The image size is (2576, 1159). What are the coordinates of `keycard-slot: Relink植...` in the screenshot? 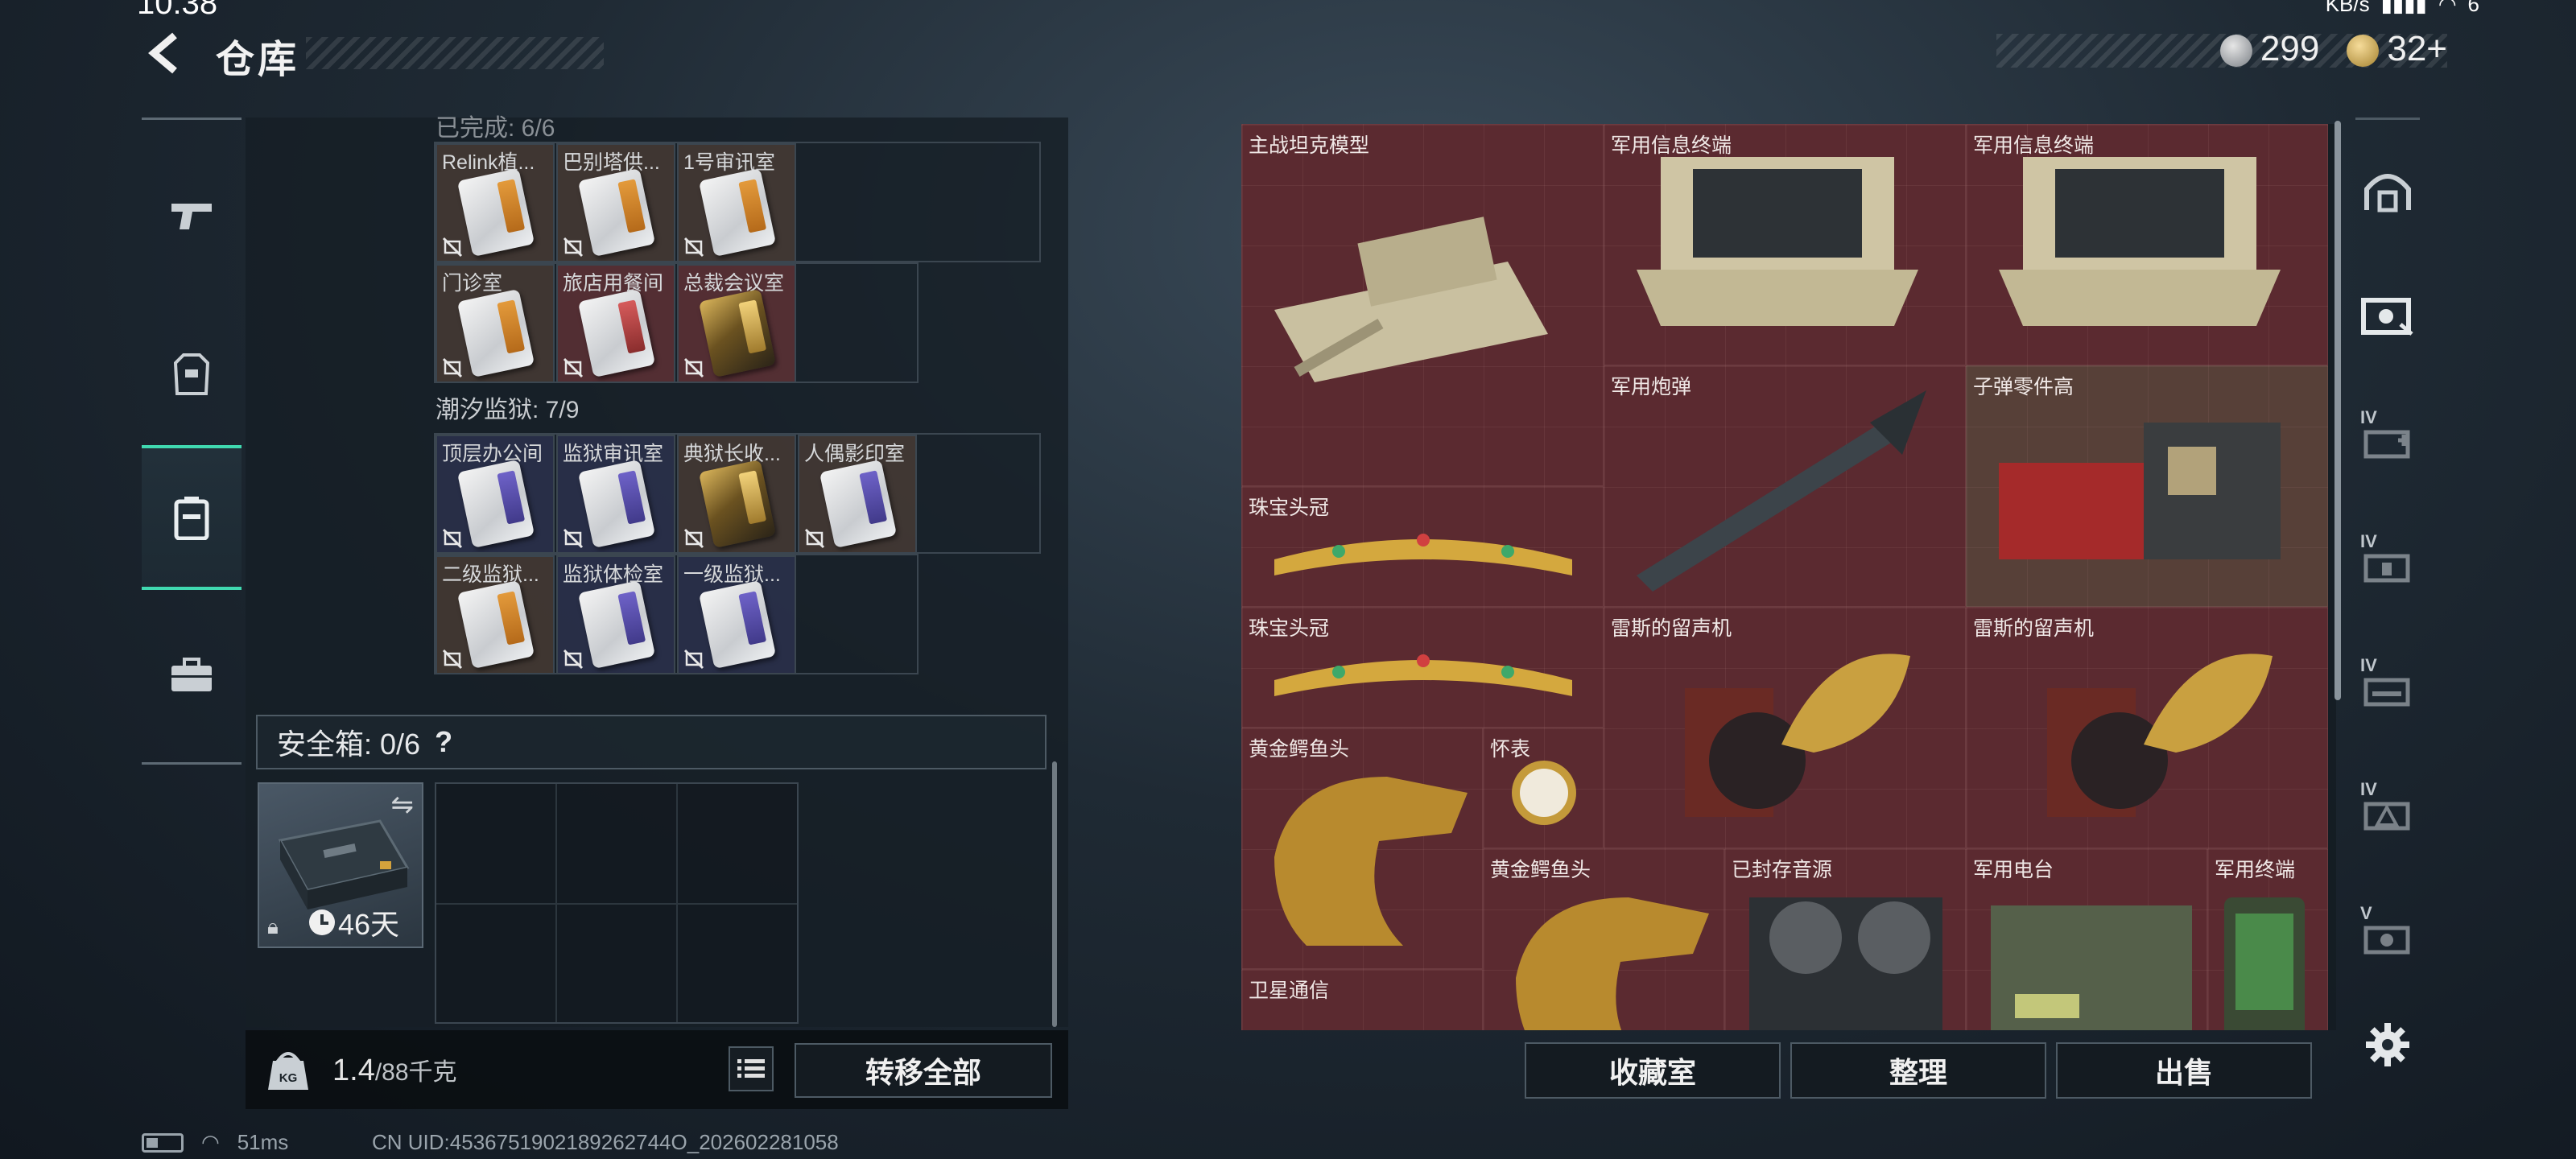 It's located at (495, 202).